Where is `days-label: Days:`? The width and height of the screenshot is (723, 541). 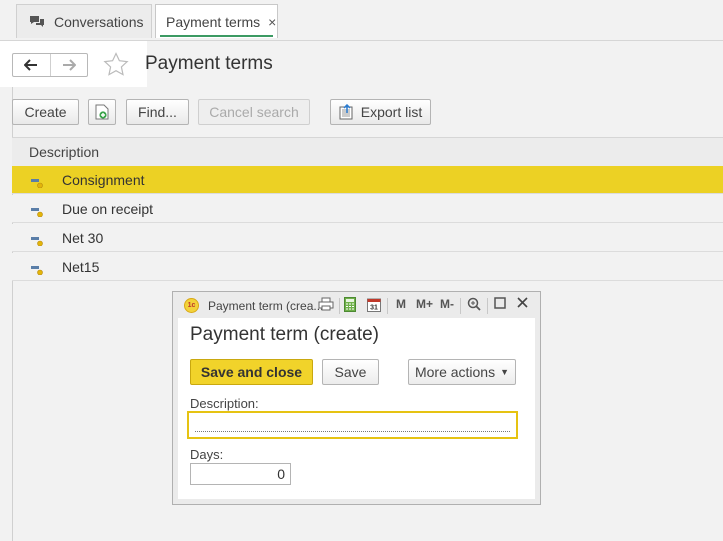 days-label: Days: is located at coordinates (207, 454).